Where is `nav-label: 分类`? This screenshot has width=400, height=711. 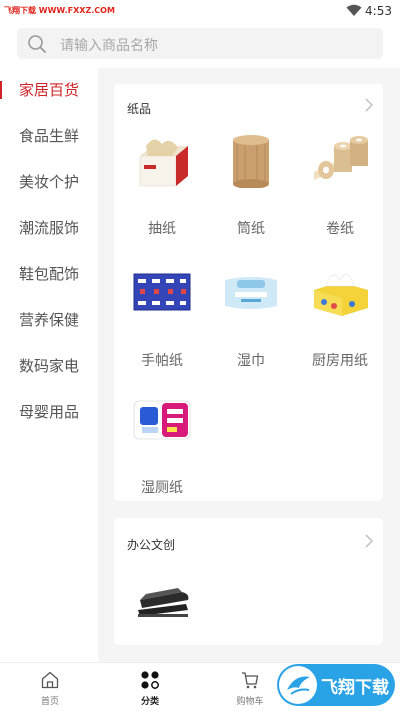
nav-label: 分类 is located at coordinates (149, 702).